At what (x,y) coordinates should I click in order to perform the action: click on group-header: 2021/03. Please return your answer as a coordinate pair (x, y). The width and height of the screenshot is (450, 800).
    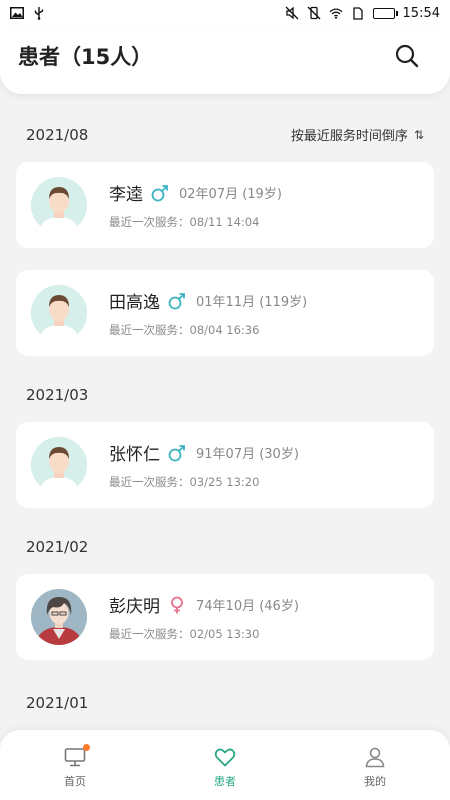
    Looking at the image, I should click on (225, 384).